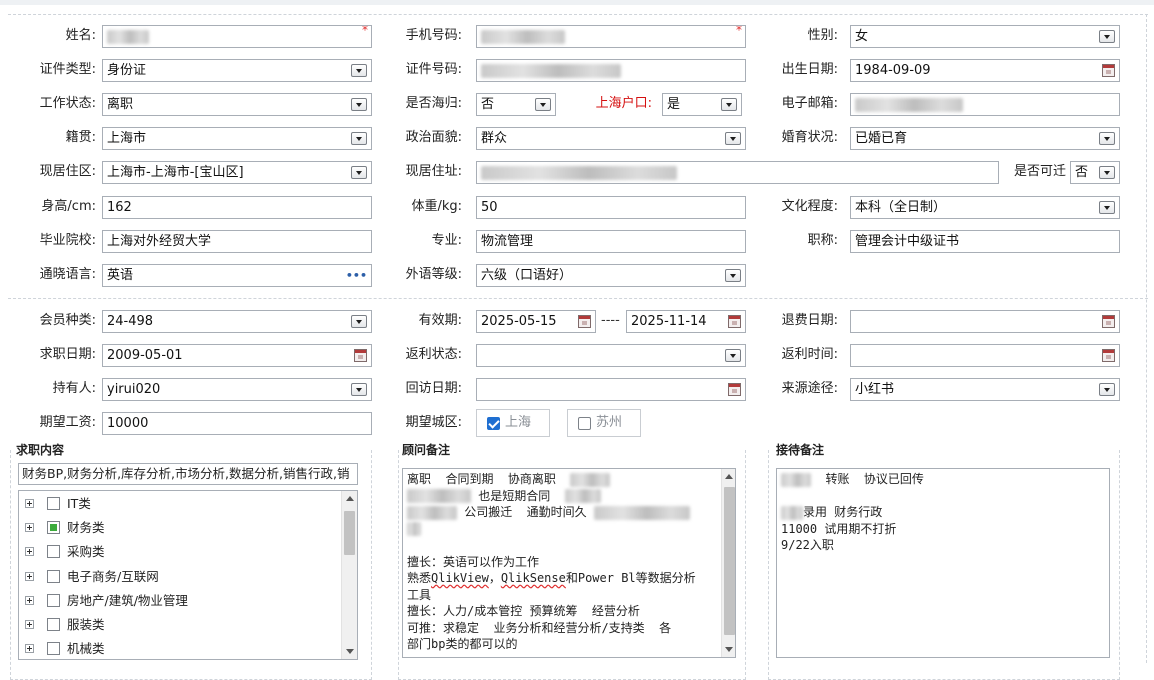  Describe the element at coordinates (237, 138) in the screenshot. I see `origin-select: 上海市` at that location.